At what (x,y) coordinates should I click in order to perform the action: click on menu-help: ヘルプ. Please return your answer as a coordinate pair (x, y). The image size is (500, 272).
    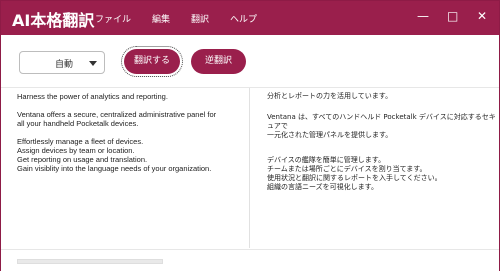
    Looking at the image, I should click on (243, 18).